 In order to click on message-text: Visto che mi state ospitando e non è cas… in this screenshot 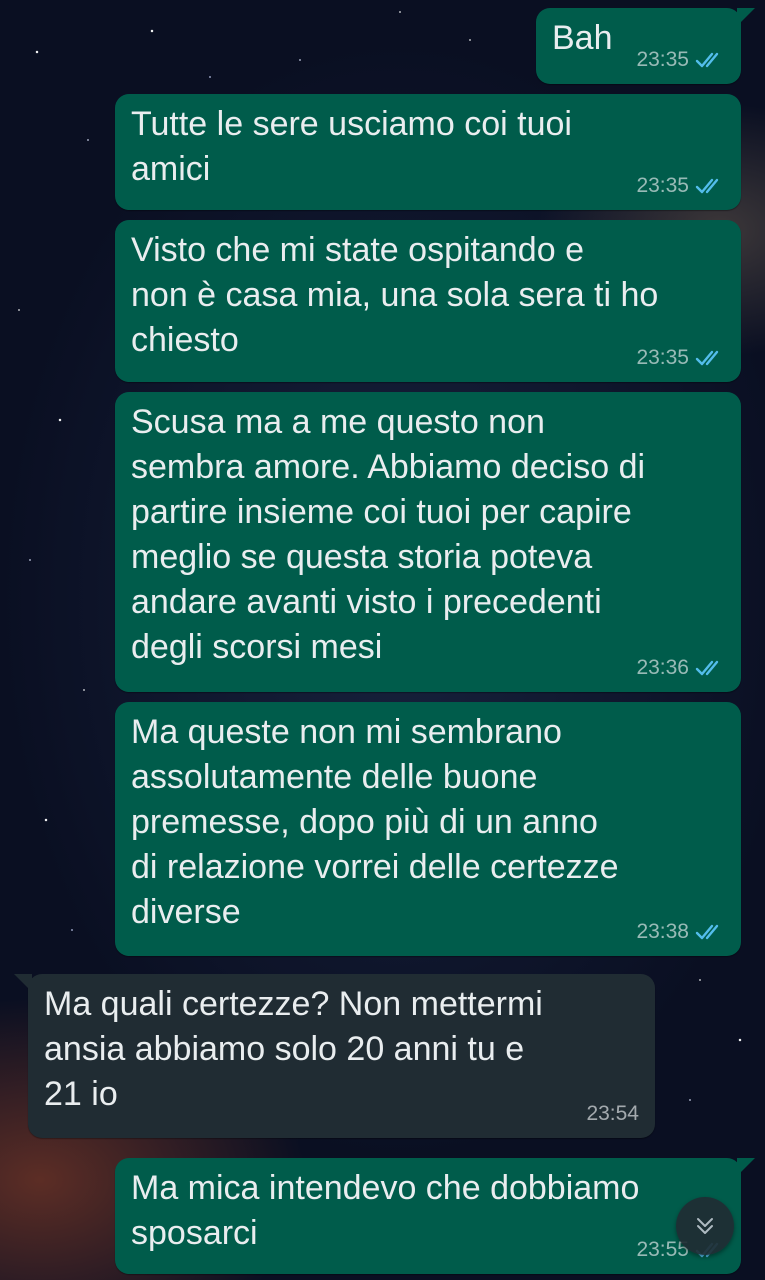, I will do `click(395, 295)`.